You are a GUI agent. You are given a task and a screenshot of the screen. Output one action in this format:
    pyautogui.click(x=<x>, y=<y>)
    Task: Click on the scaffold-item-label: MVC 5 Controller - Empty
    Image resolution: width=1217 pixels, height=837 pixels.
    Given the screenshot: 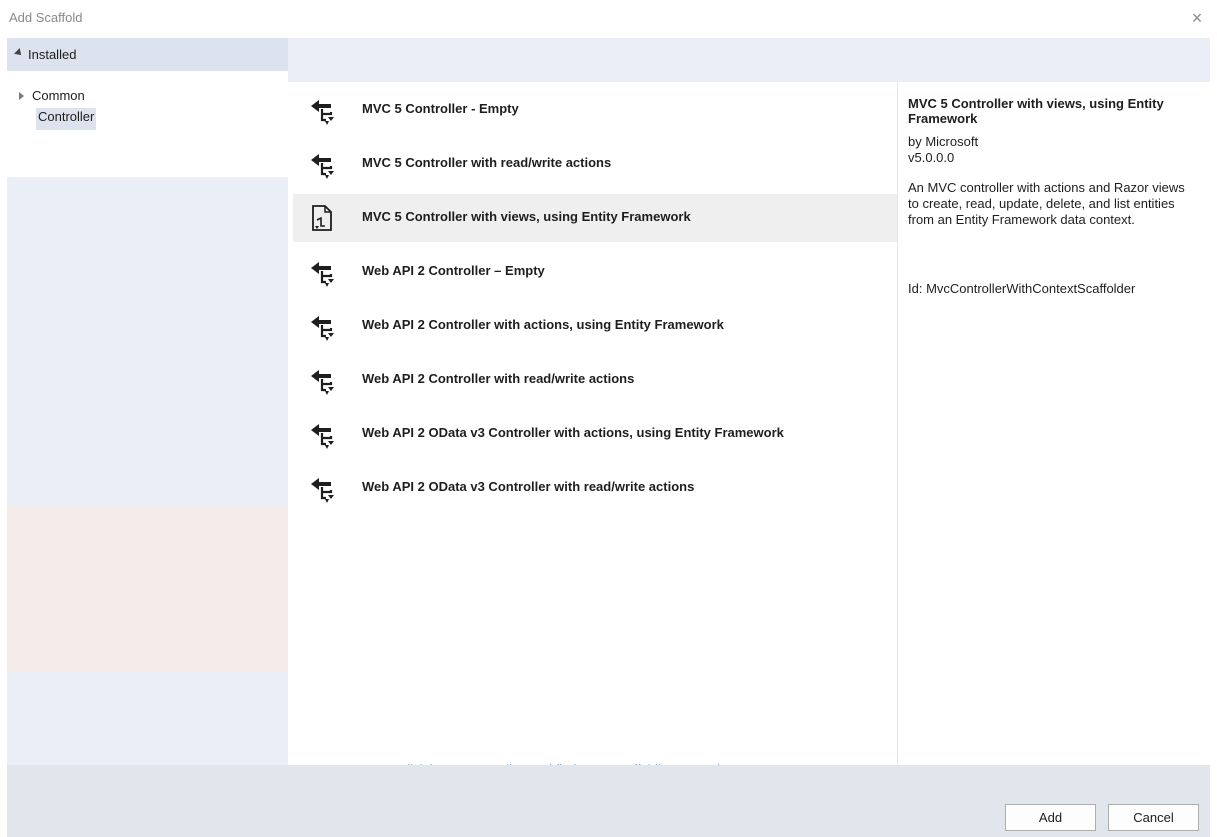 What is the action you would take?
    pyautogui.click(x=440, y=108)
    